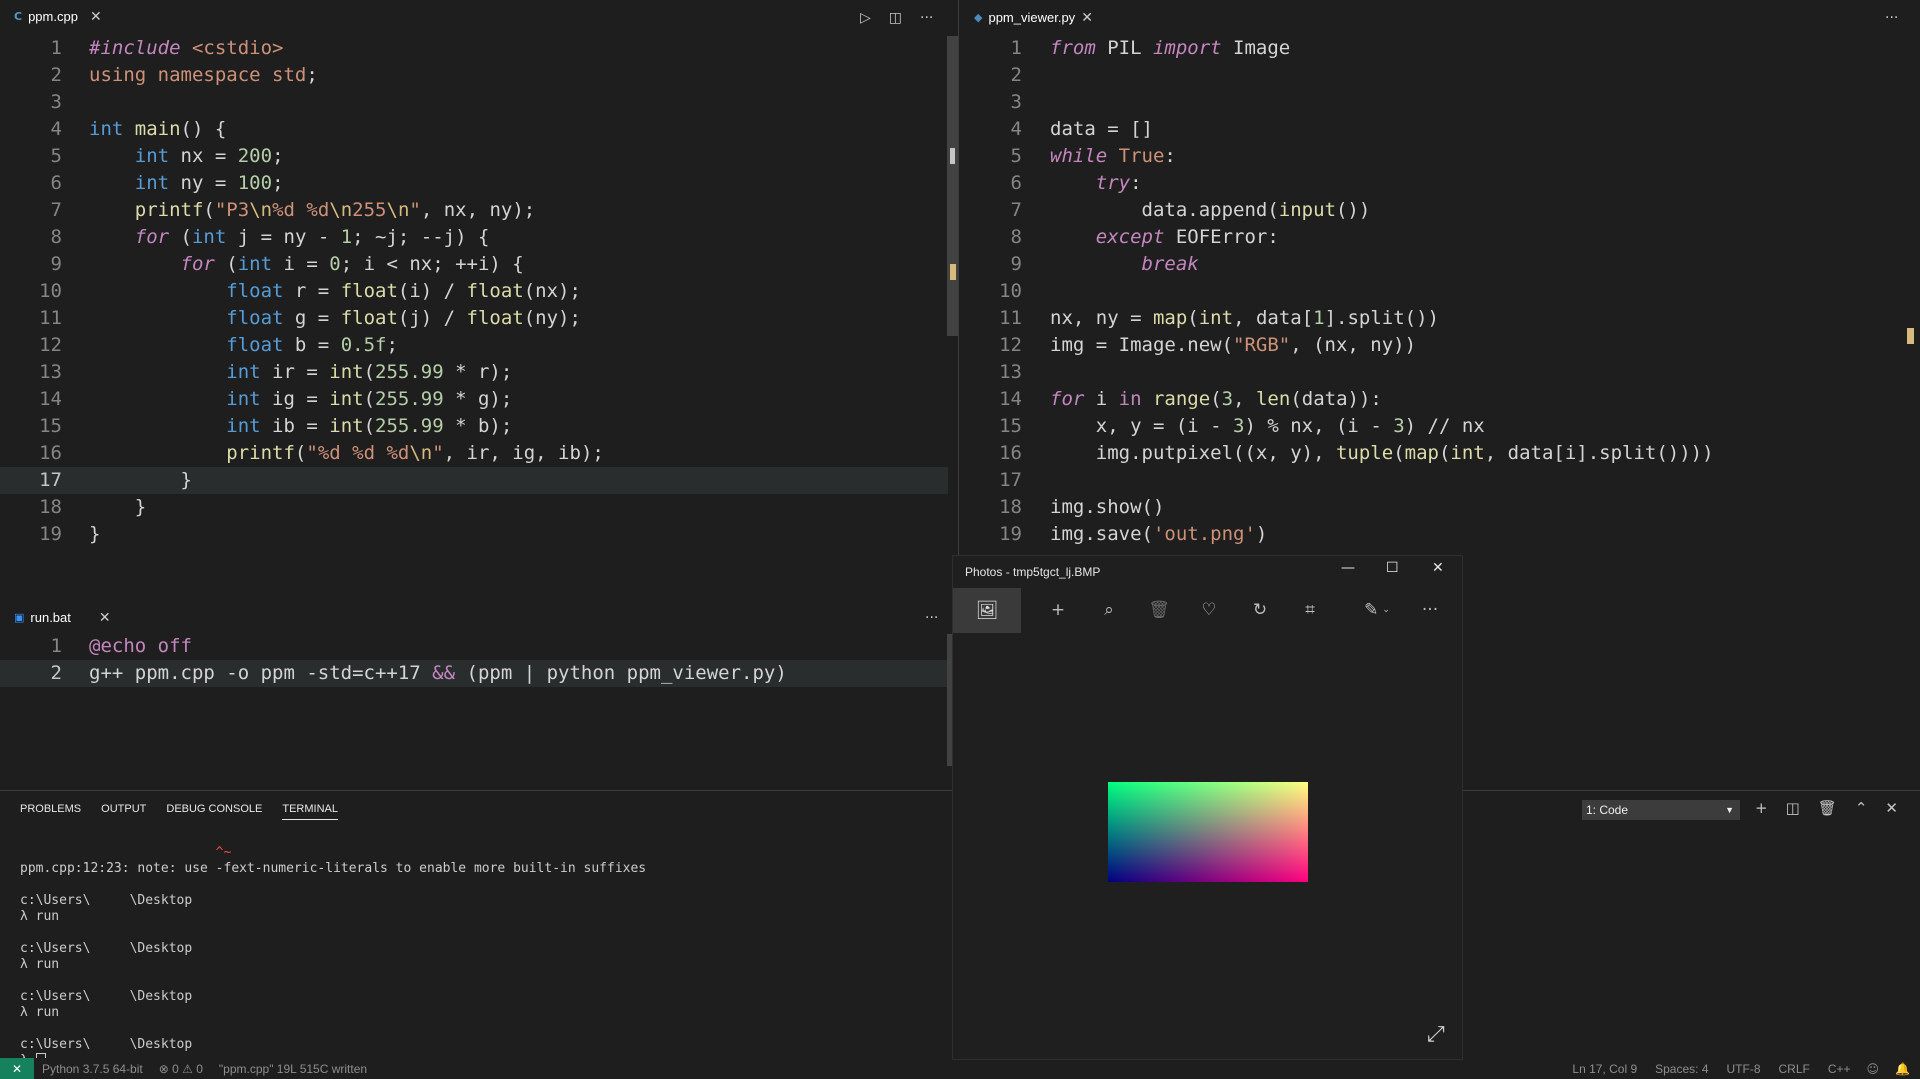 The width and height of the screenshot is (1920, 1079). I want to click on code-line: 2 using namespace std;, so click(474, 75).